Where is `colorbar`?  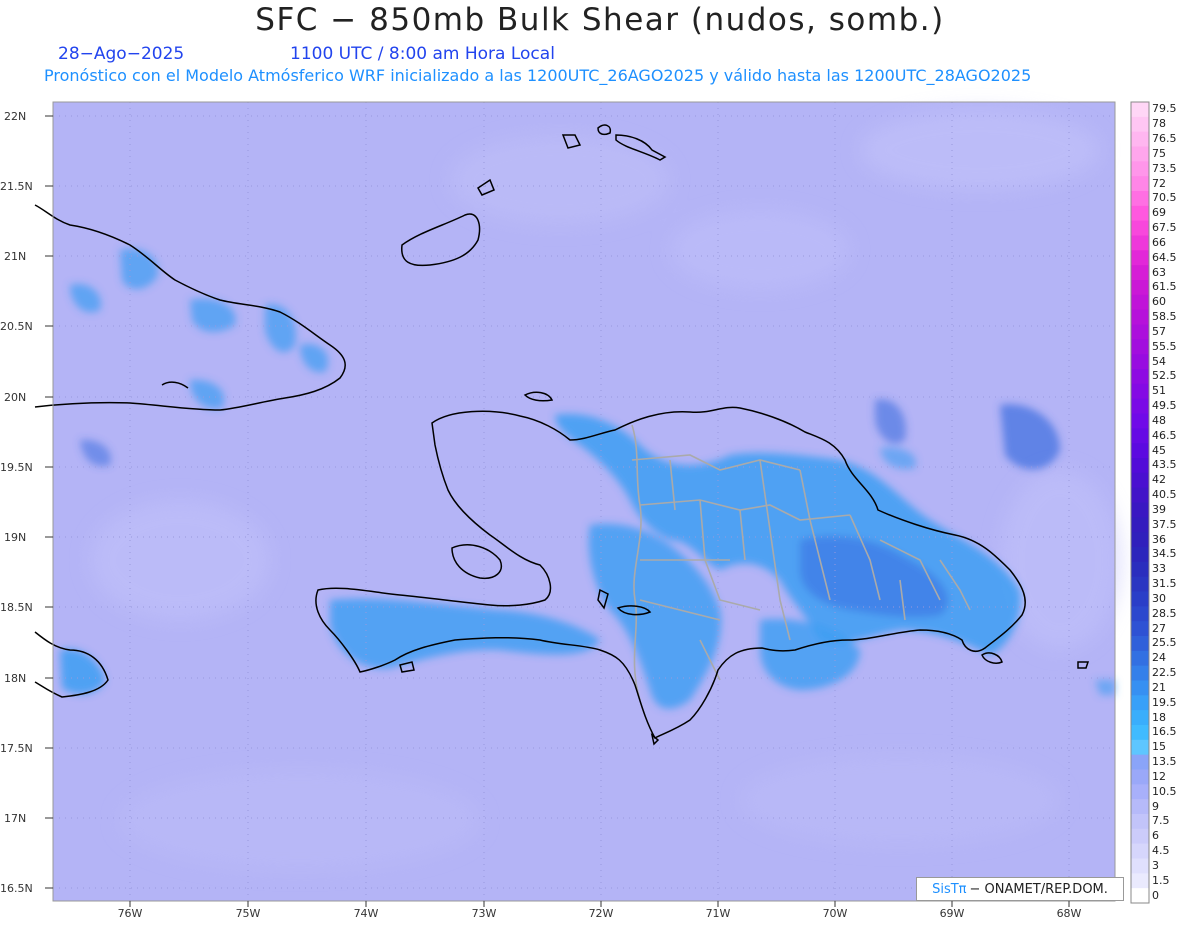
colorbar is located at coordinates (1140, 503).